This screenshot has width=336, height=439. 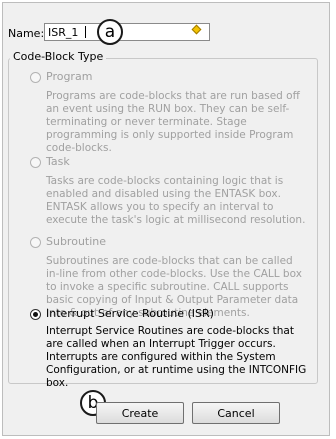 I want to click on radio-isr, so click(x=35, y=314).